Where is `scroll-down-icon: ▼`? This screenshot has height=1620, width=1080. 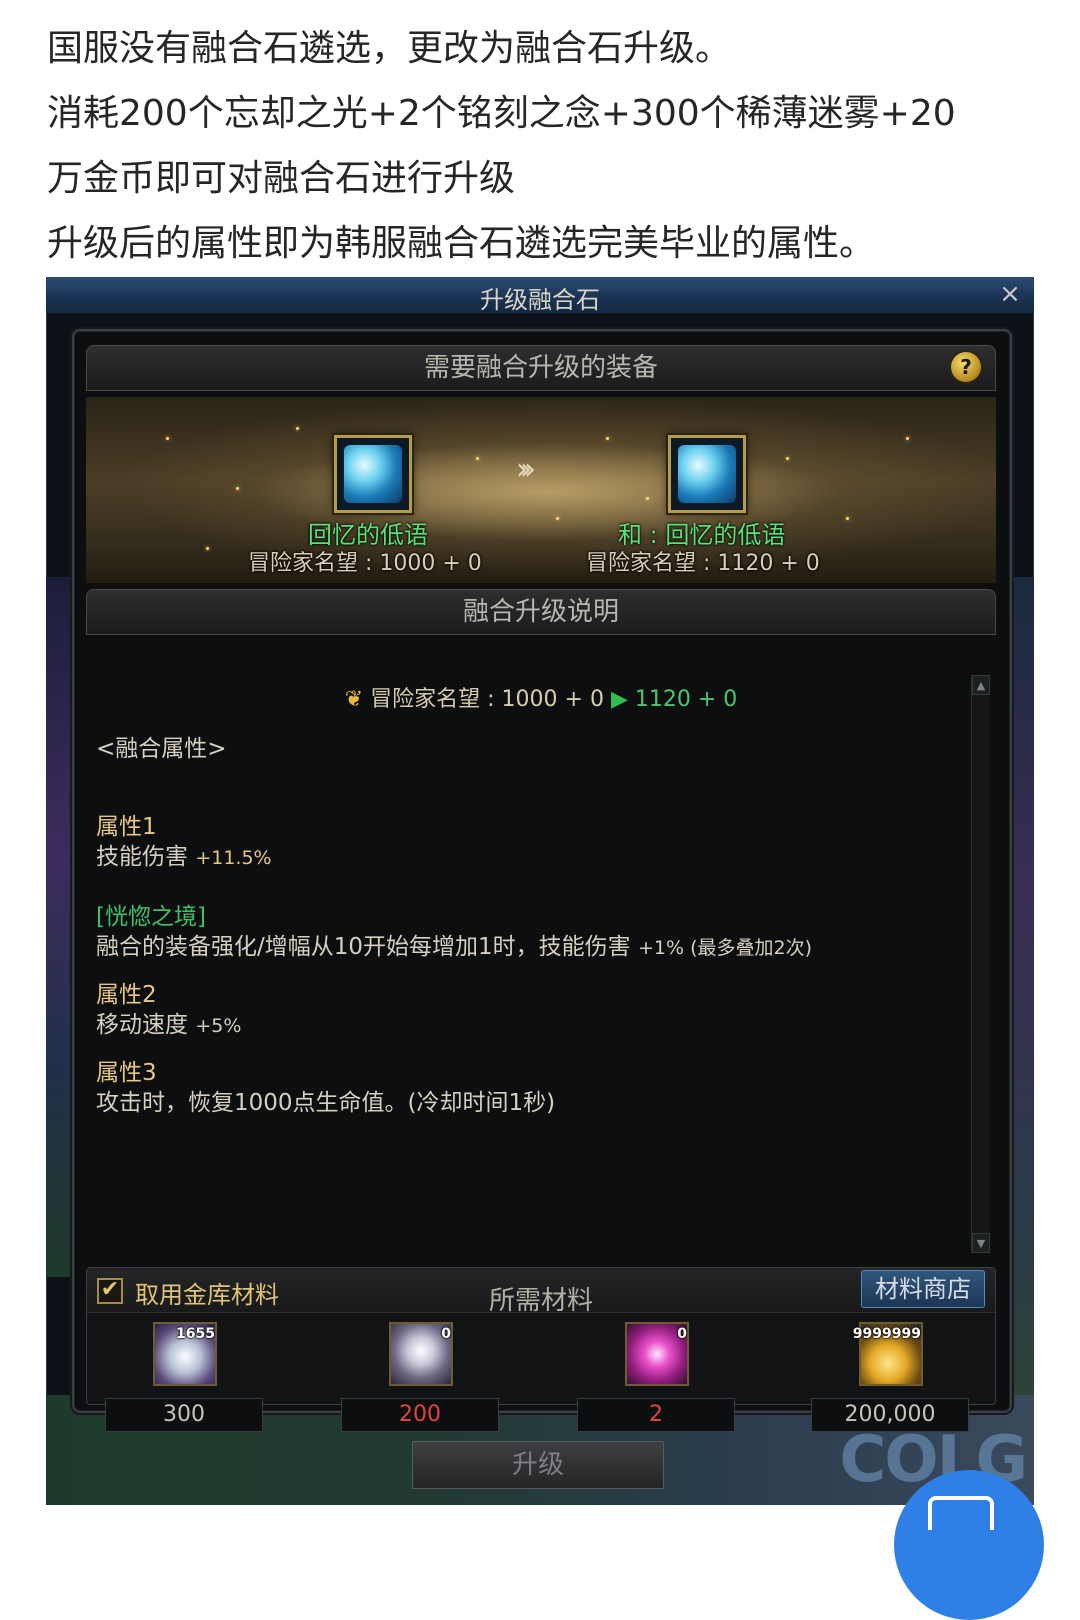
scroll-down-icon: ▼ is located at coordinates (981, 1243).